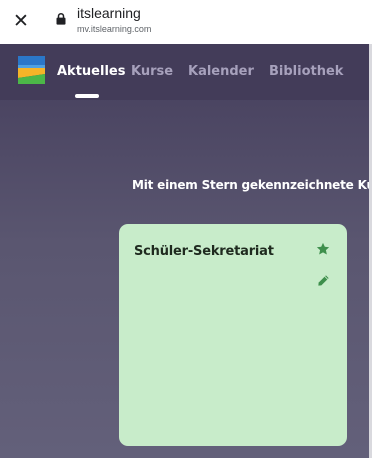 Image resolution: width=372 pixels, height=458 pixels. I want to click on course-title: Schüler-Sekretariat, so click(204, 251).